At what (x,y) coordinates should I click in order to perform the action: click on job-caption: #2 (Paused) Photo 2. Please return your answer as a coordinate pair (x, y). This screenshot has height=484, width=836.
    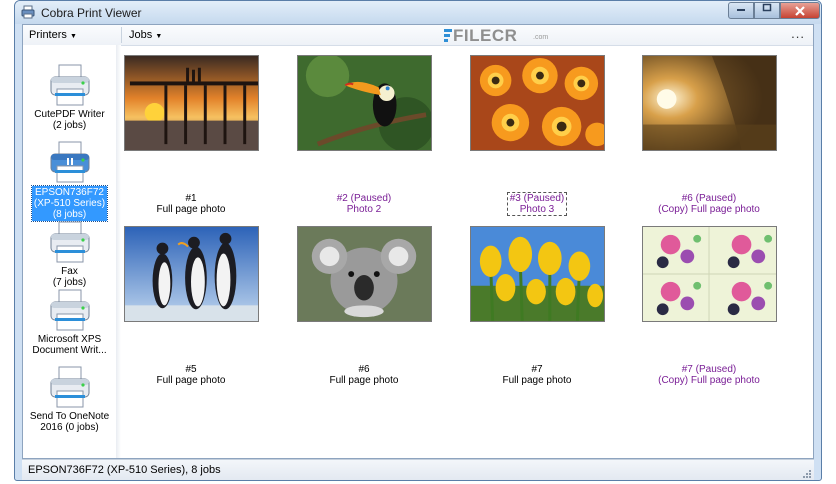
    Looking at the image, I should click on (364, 204).